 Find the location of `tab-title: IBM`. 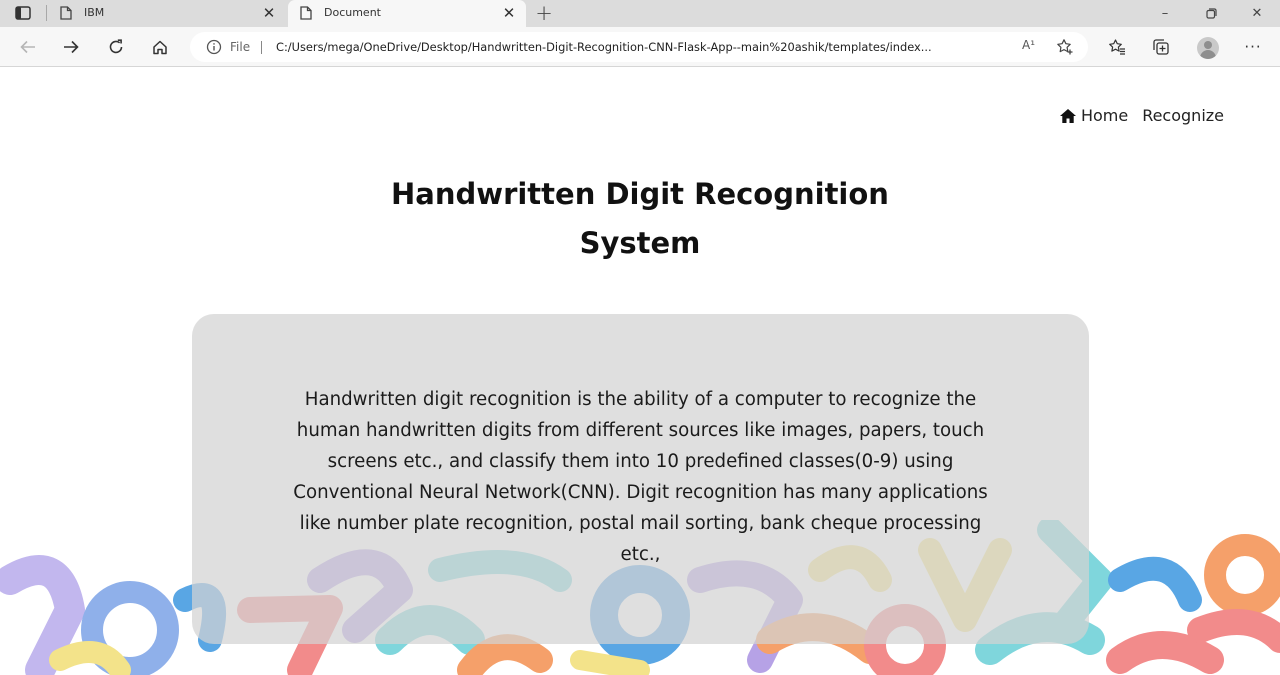

tab-title: IBM is located at coordinates (94, 12).